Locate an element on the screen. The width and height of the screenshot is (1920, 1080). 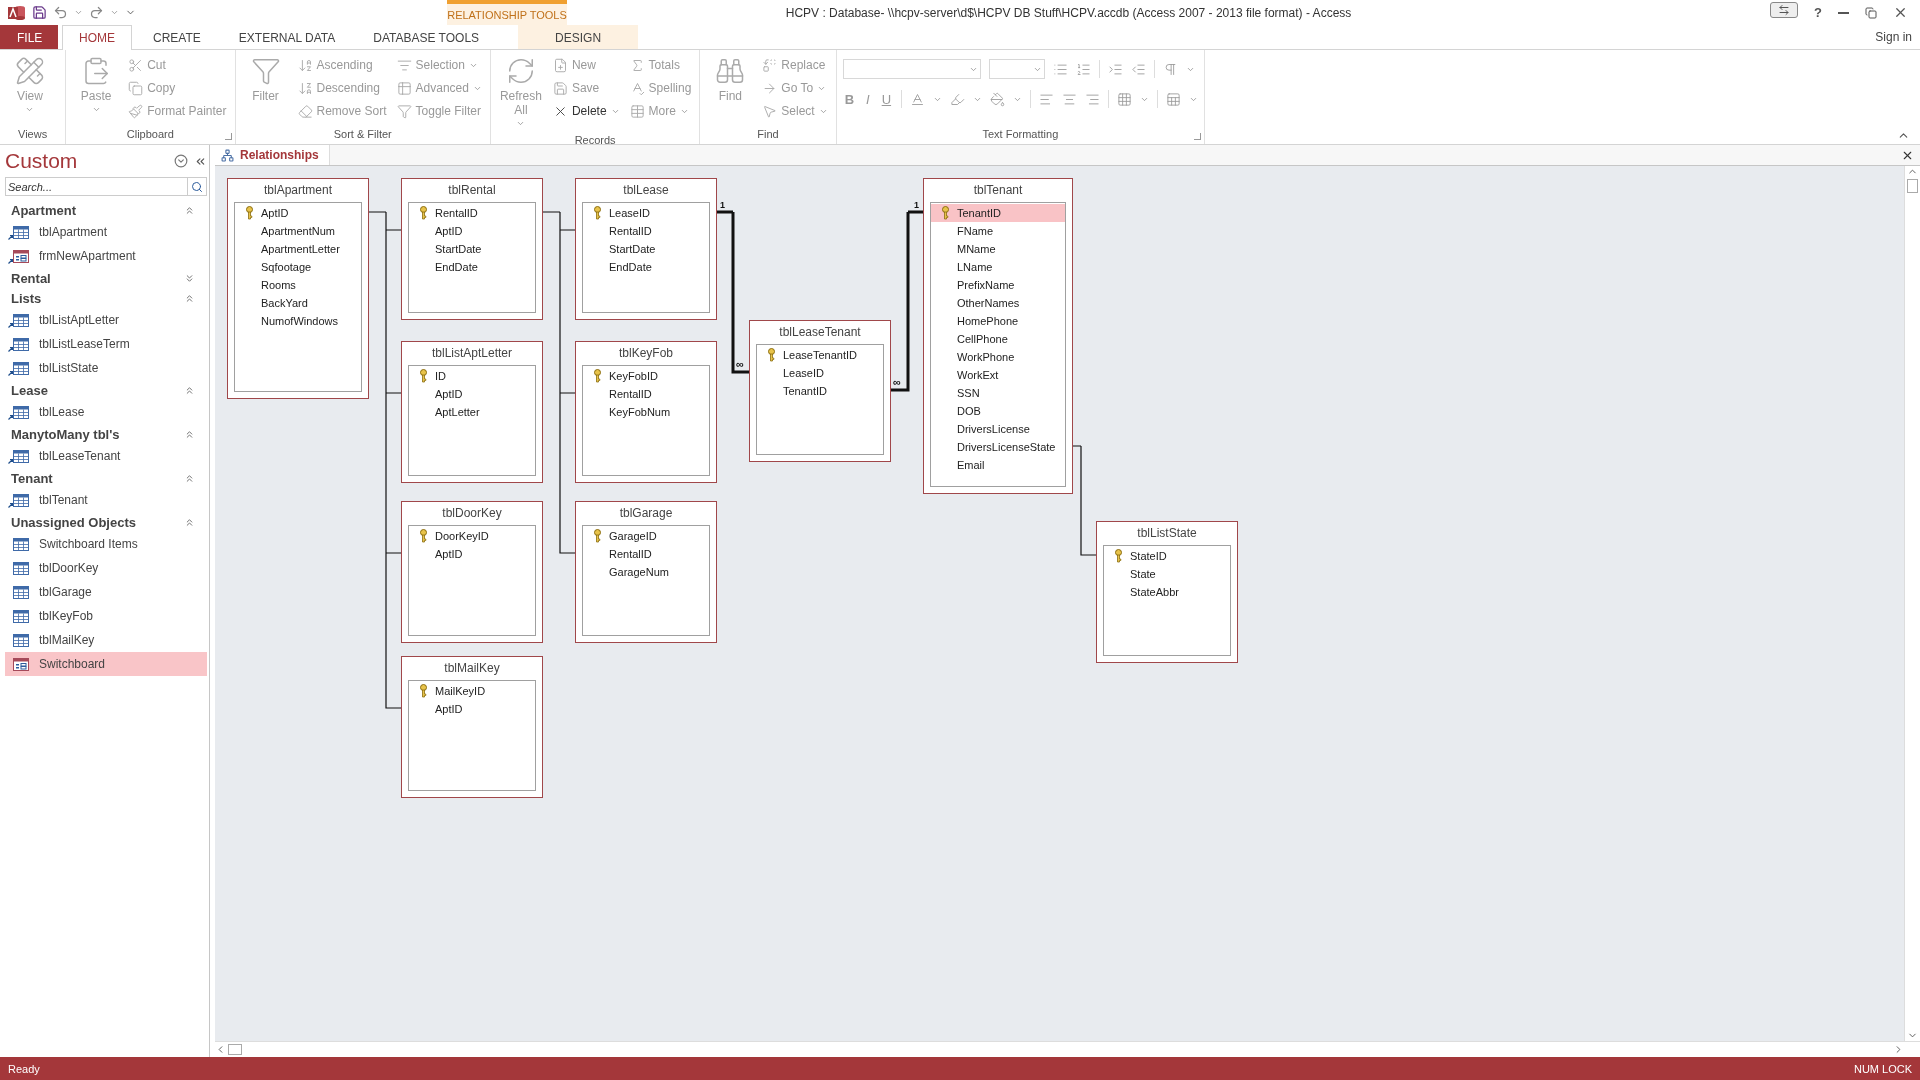
table-card: tblTenant TenantID FName MName LName PrefixName OtherNames HomePhone CellPhone WorkPhone WorkExt SSN DOB DriversLicense DriversLicenseState Email is located at coordinates (998, 336).